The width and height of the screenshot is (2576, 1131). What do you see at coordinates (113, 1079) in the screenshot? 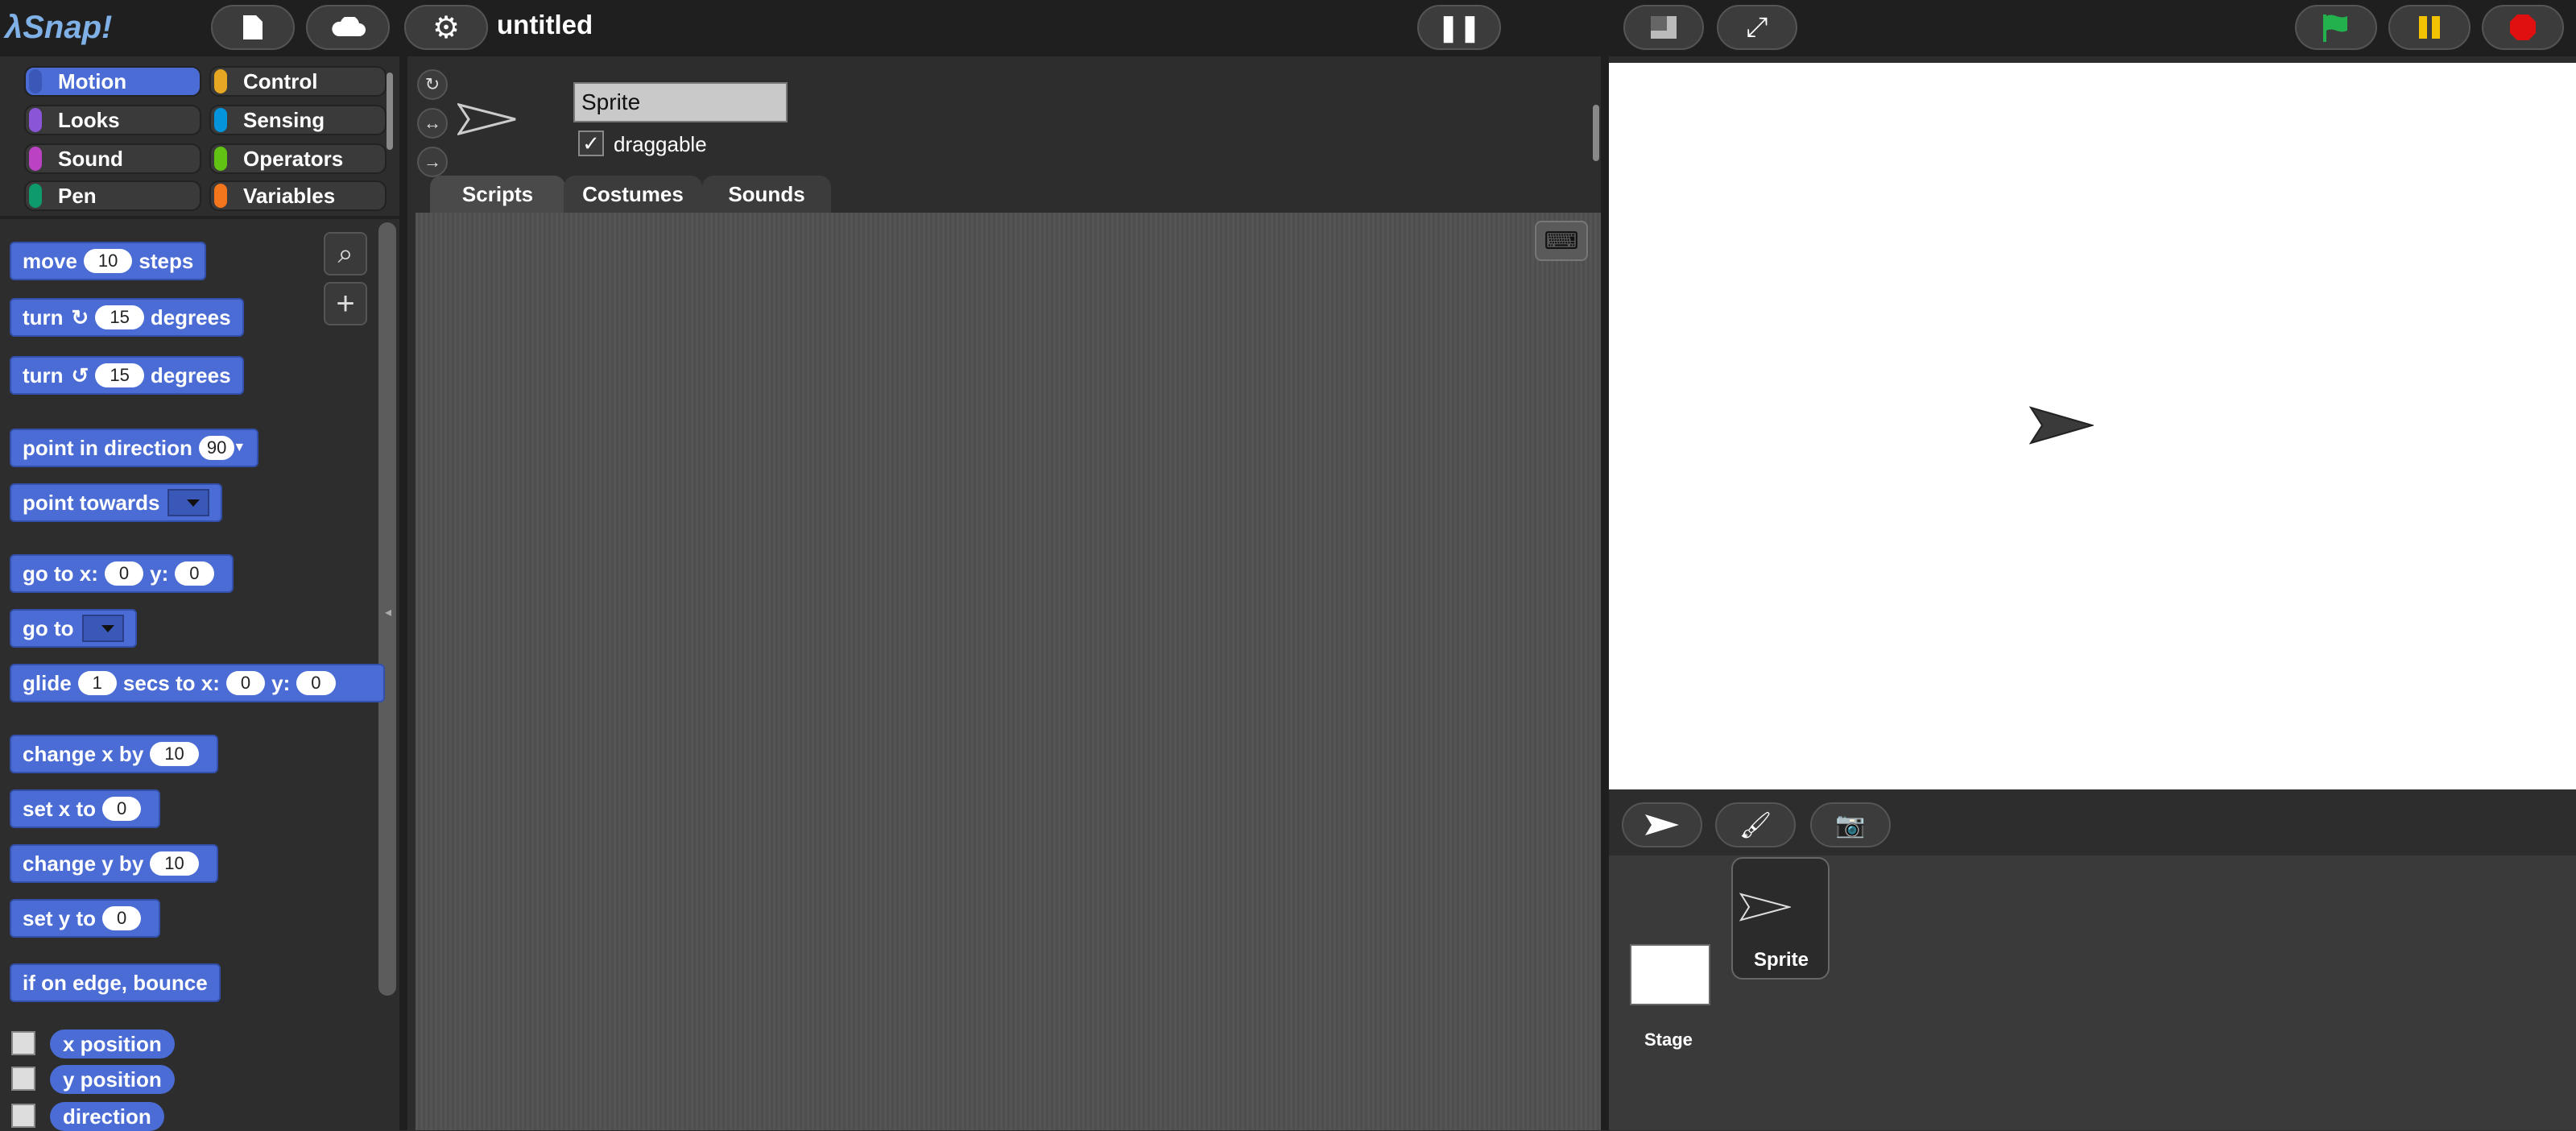
I see `reporter-y-position: y position` at bounding box center [113, 1079].